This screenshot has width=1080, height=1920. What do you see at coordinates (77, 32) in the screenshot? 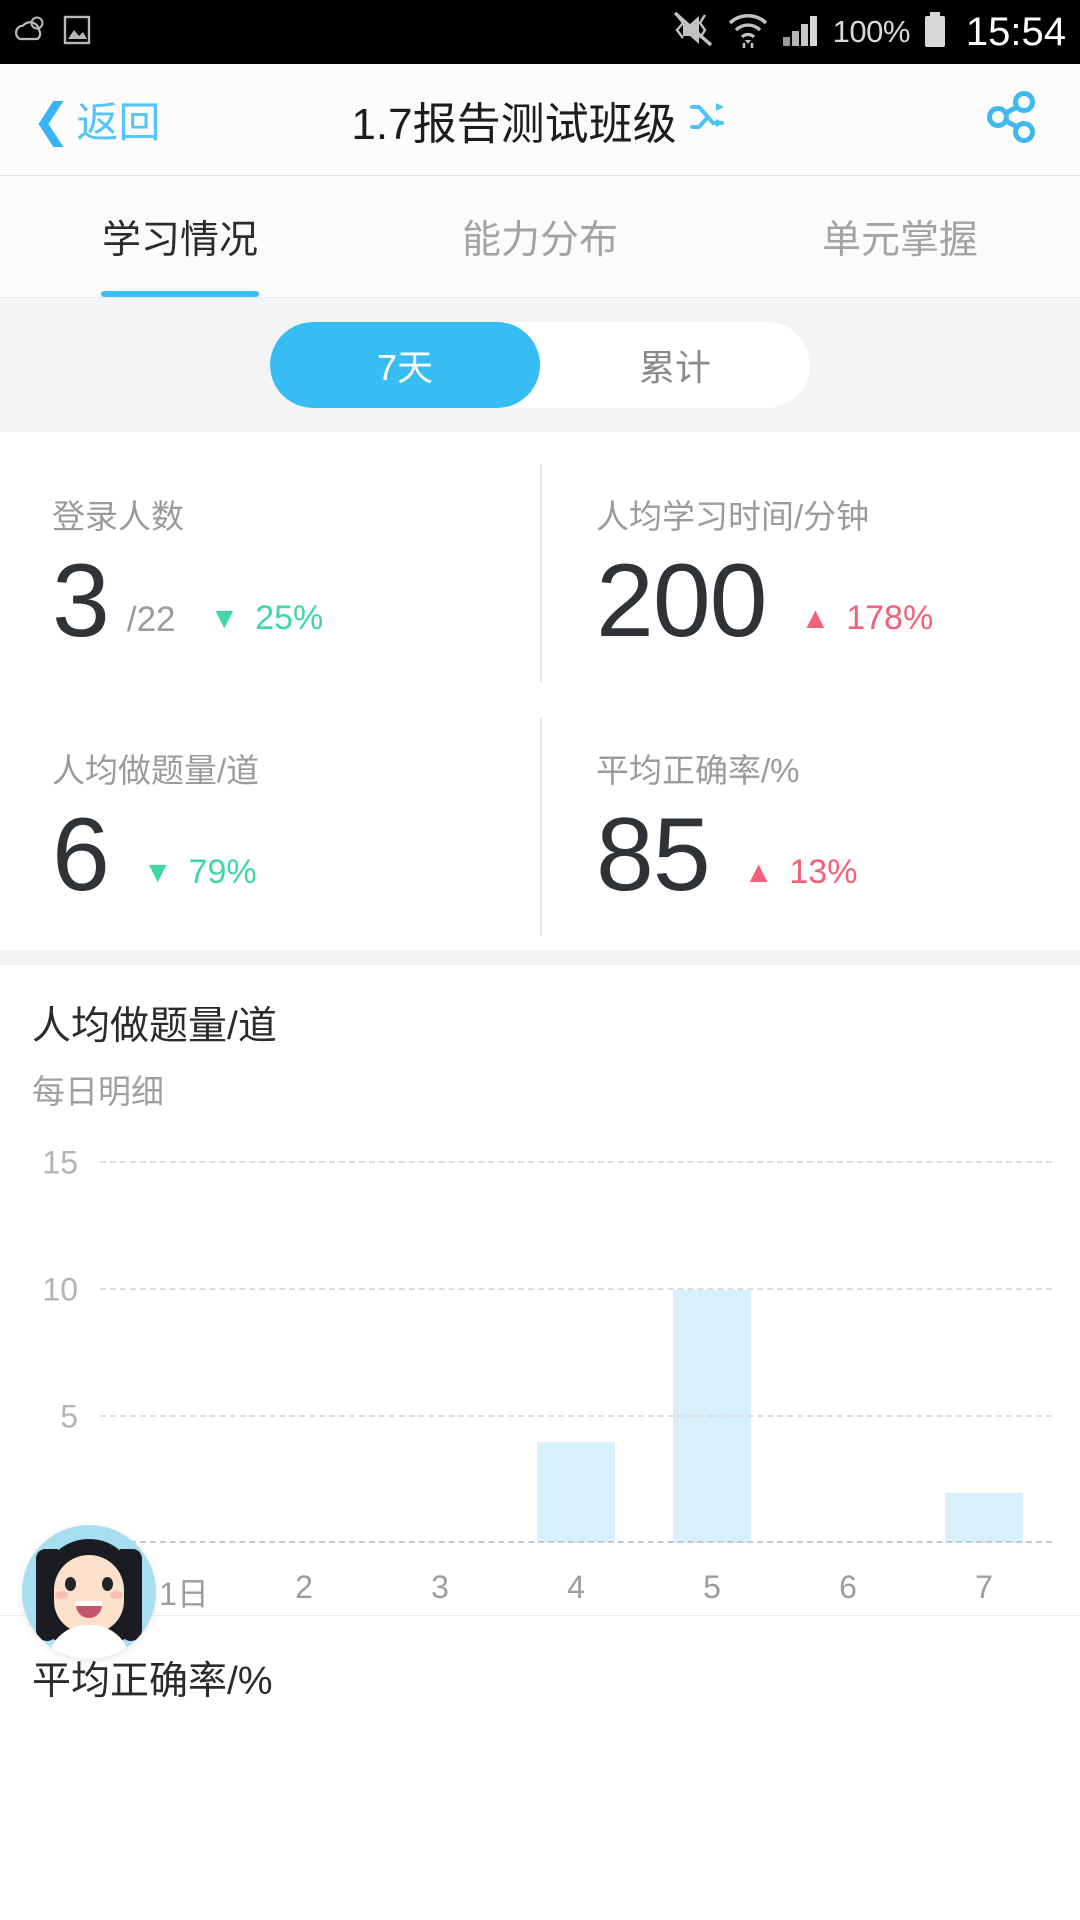
I see `screenshot-icon` at bounding box center [77, 32].